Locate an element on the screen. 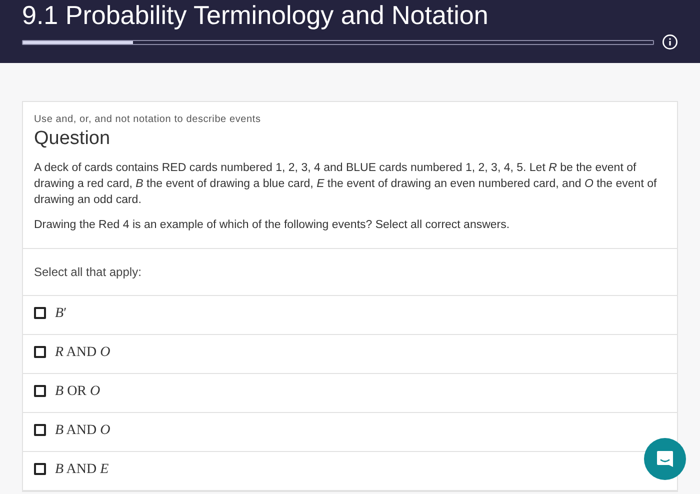 The height and width of the screenshot is (494, 700). answer-option: B′ is located at coordinates (50, 313).